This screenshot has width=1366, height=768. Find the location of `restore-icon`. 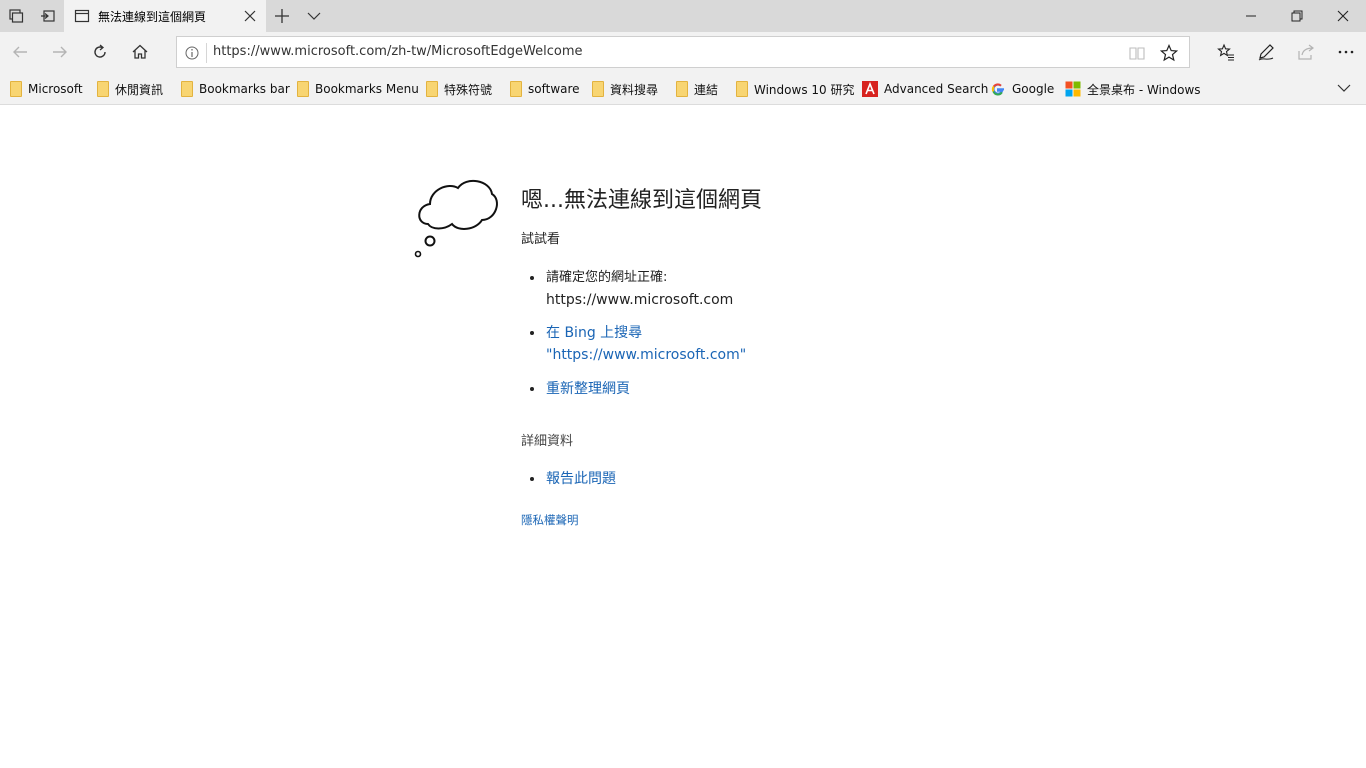

restore-icon is located at coordinates (1297, 16).